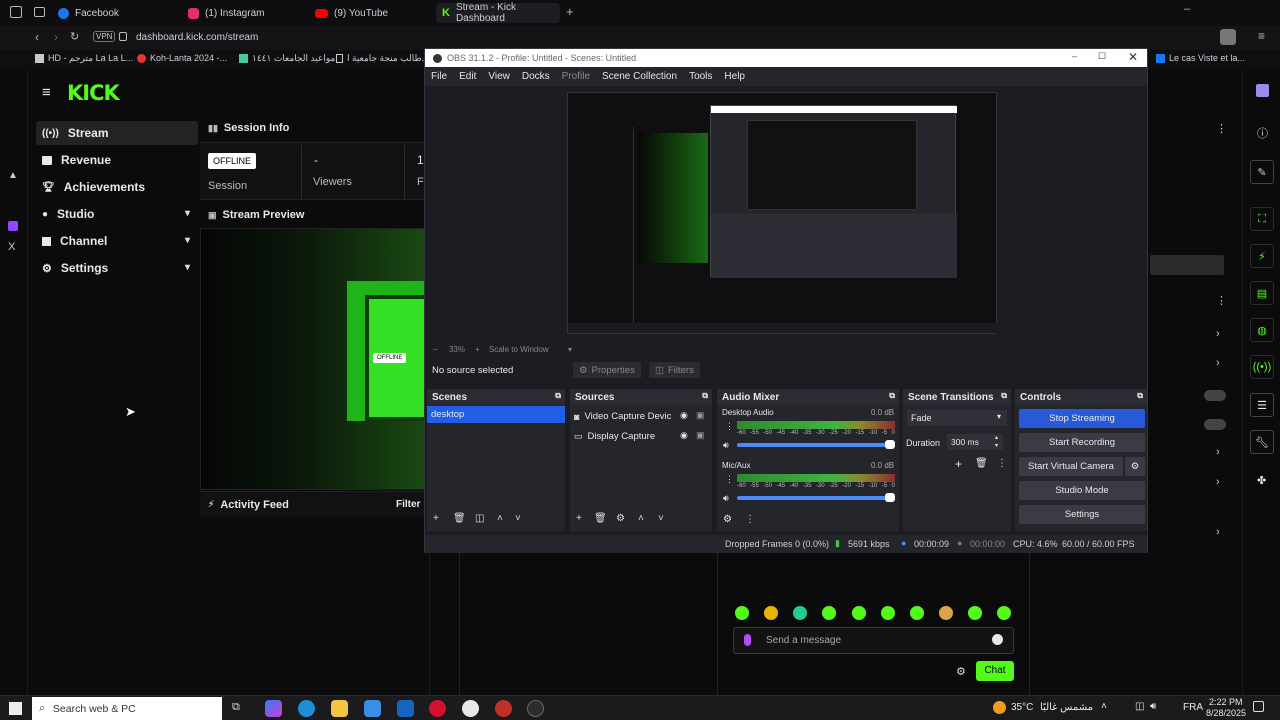  Describe the element at coordinates (1262, 330) in the screenshot. I see `chat-bubble-icon: ◍` at that location.